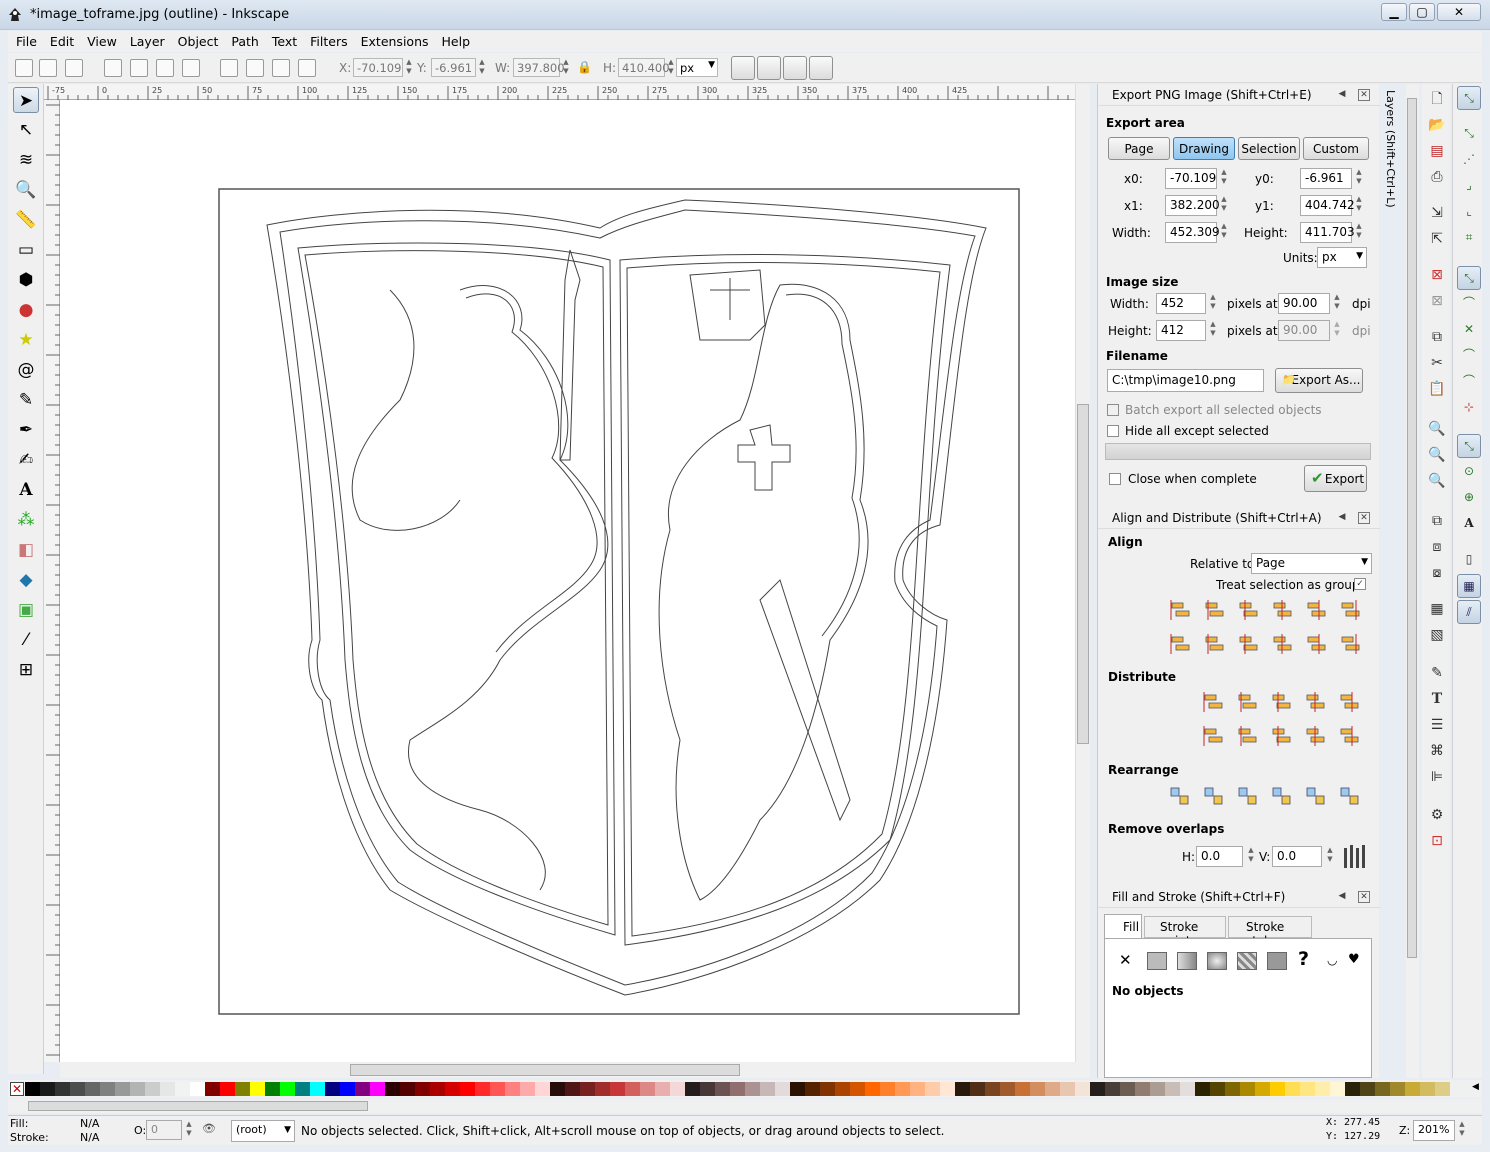  I want to click on rotate-ccw-icon, so click(113, 68).